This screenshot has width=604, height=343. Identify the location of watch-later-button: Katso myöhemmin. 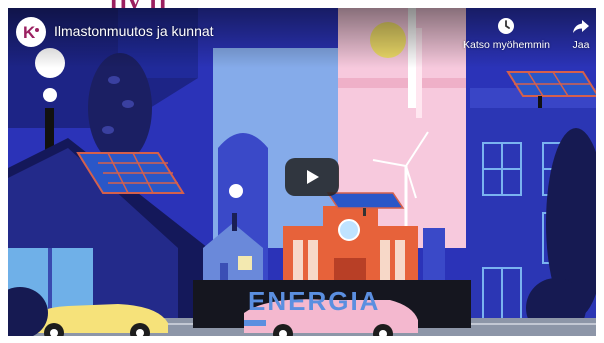
(506, 33).